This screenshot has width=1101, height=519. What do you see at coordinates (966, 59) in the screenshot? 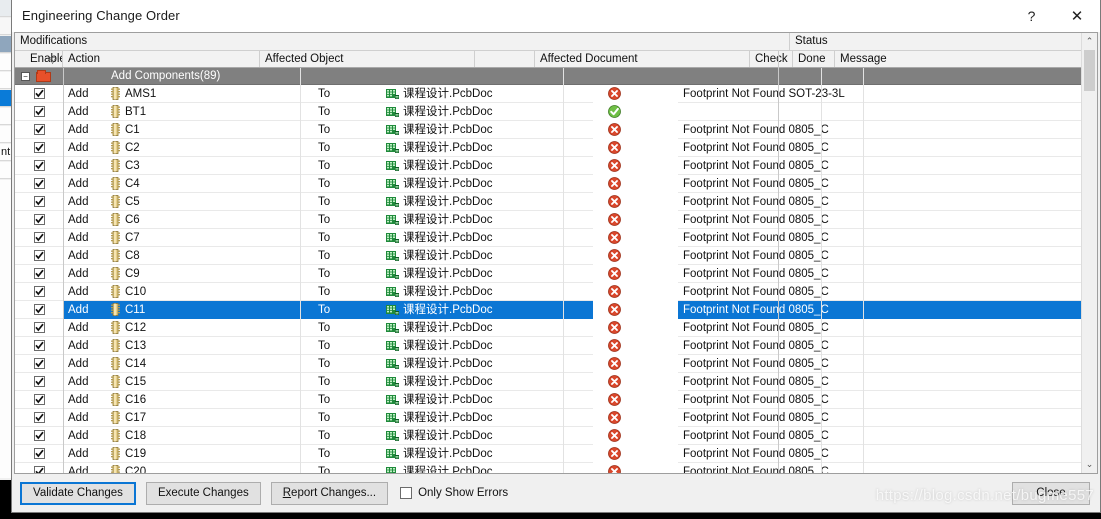
I see `column-header-message: Message` at bounding box center [966, 59].